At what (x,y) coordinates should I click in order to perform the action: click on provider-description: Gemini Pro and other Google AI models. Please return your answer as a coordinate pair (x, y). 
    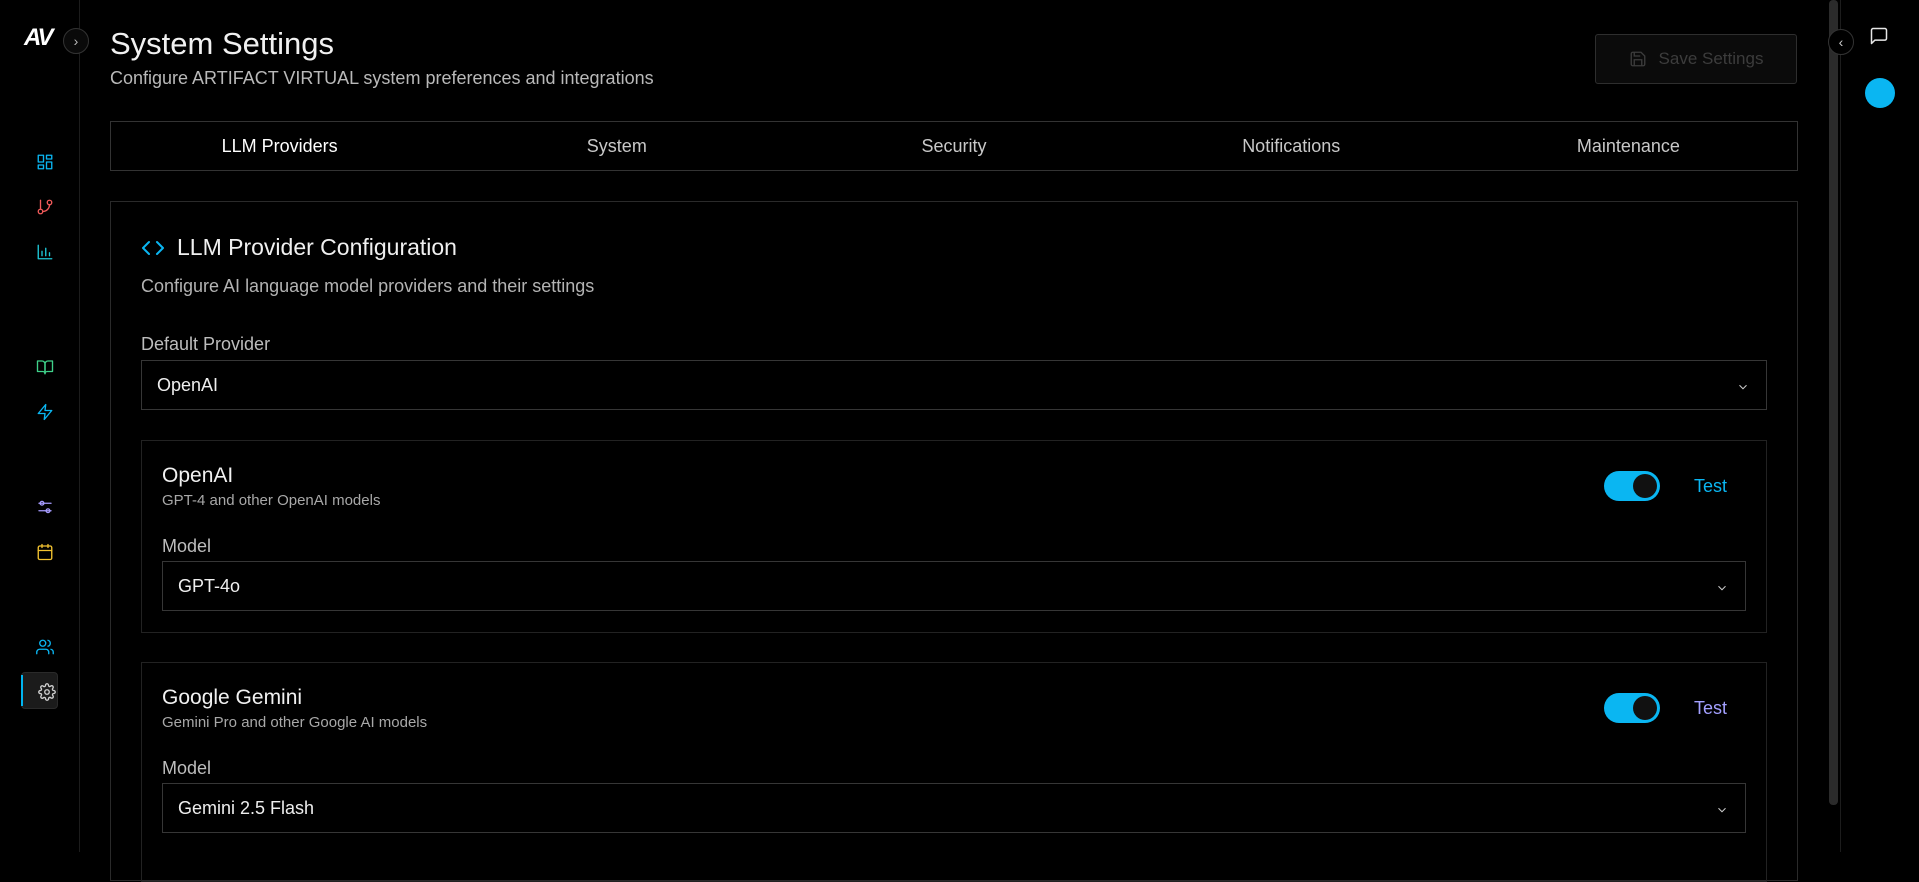
    Looking at the image, I should click on (295, 722).